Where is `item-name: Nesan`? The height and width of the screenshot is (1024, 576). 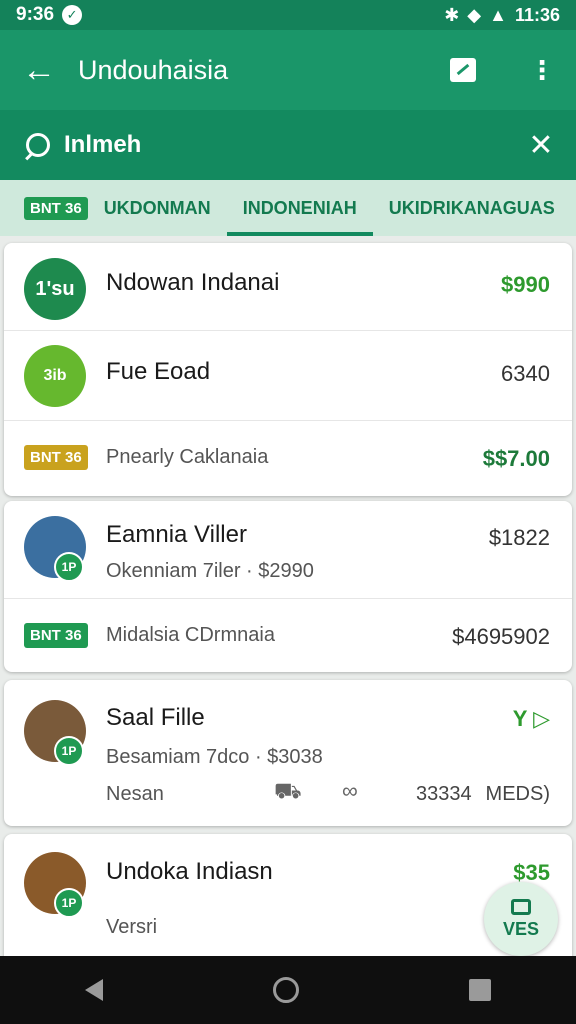 item-name: Nesan is located at coordinates (135, 794).